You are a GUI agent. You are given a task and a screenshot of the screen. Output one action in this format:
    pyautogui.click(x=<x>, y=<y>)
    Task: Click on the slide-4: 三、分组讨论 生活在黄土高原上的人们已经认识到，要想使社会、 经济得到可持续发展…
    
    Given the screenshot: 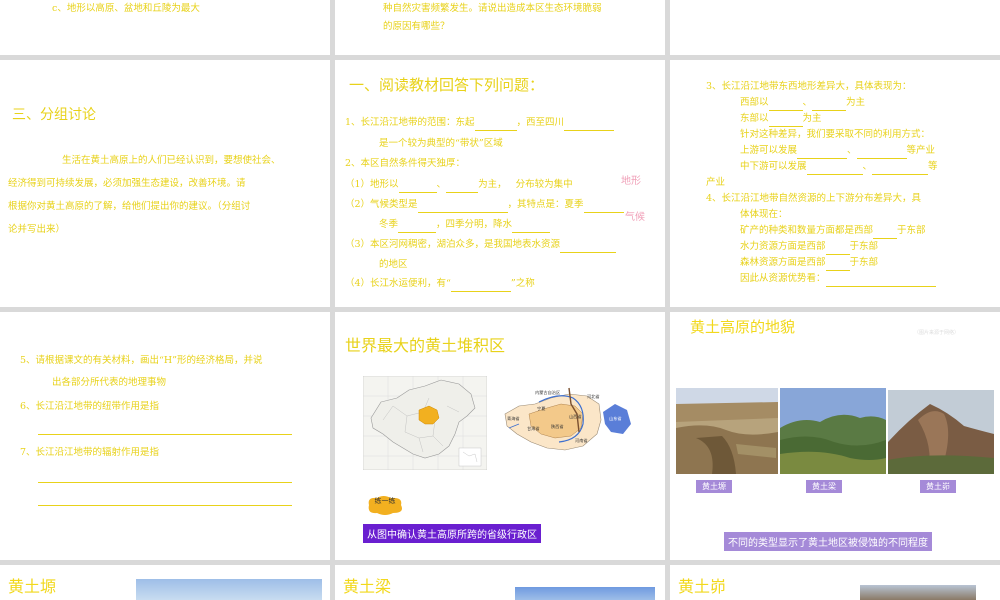 What is the action you would take?
    pyautogui.click(x=165, y=183)
    